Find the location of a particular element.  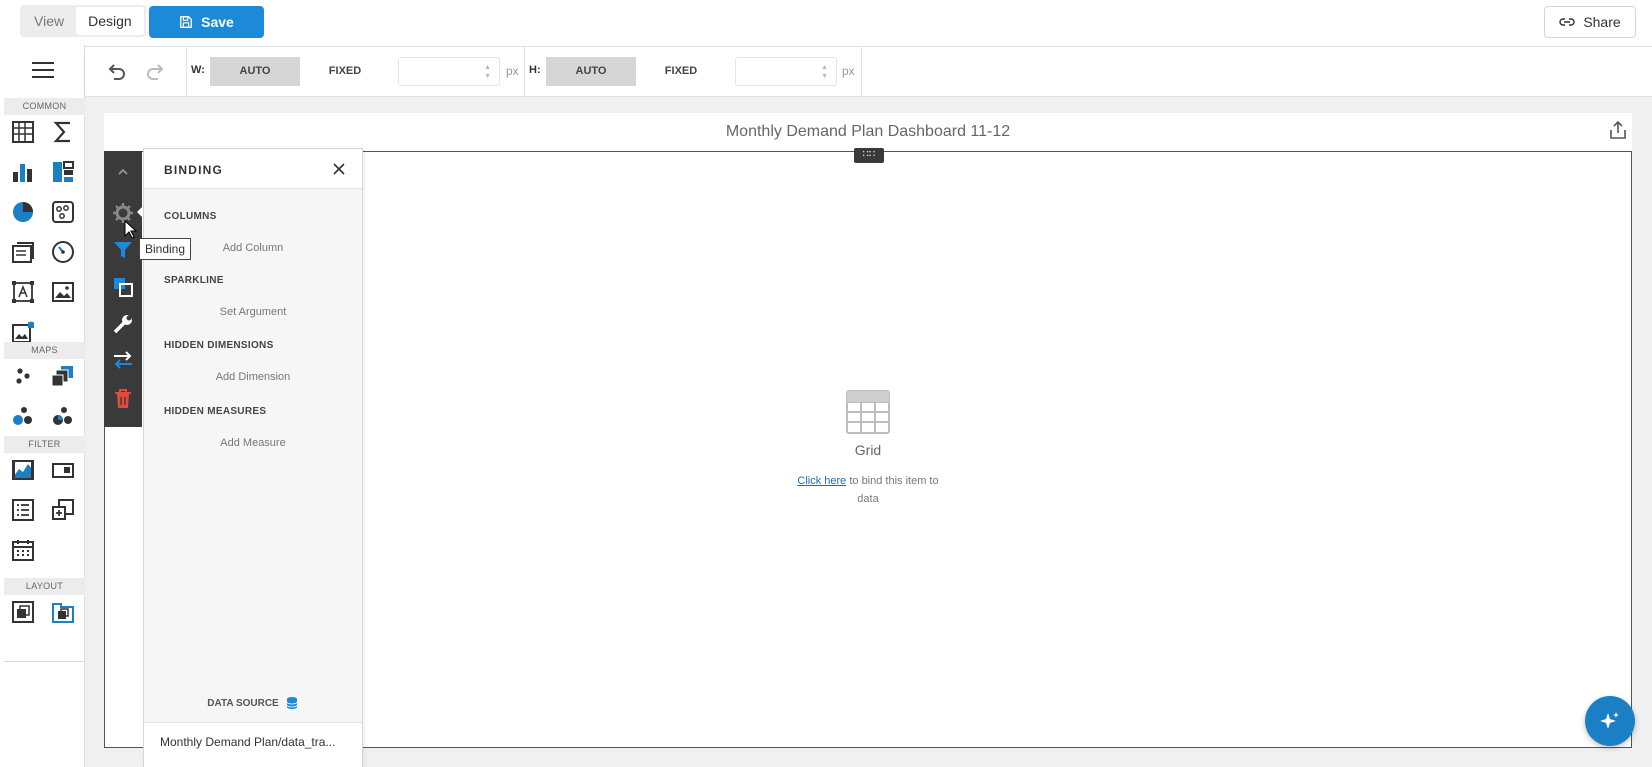

link-icon is located at coordinates (1567, 22).